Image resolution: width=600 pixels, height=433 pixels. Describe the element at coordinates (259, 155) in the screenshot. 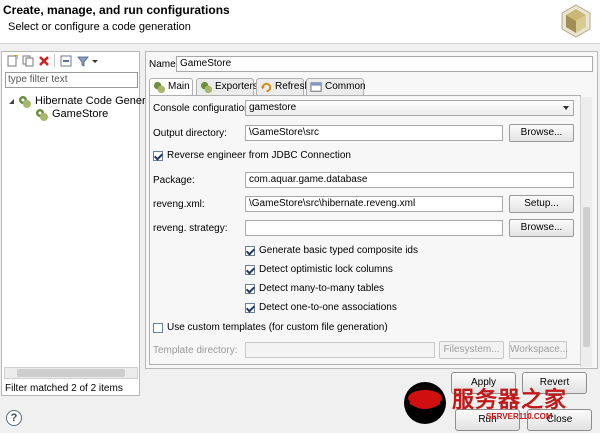

I see `reverse-engineer-label: Reverse engineer from JDBC Connection` at that location.